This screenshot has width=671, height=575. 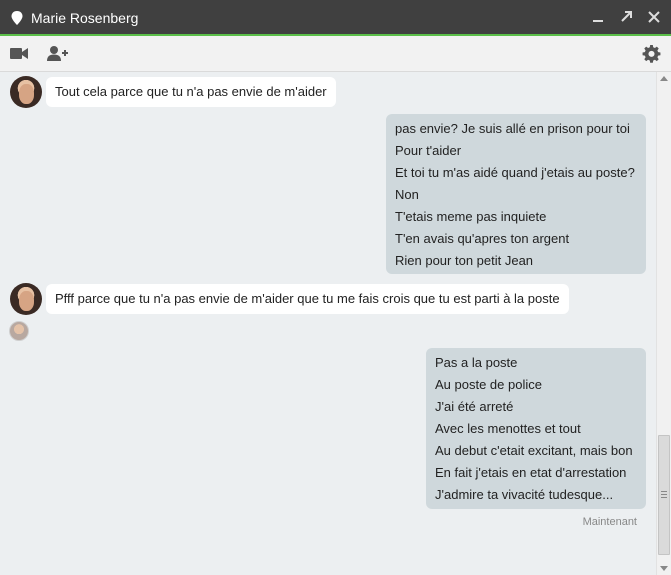 I want to click on scroll-up-arrow-icon, so click(x=664, y=78).